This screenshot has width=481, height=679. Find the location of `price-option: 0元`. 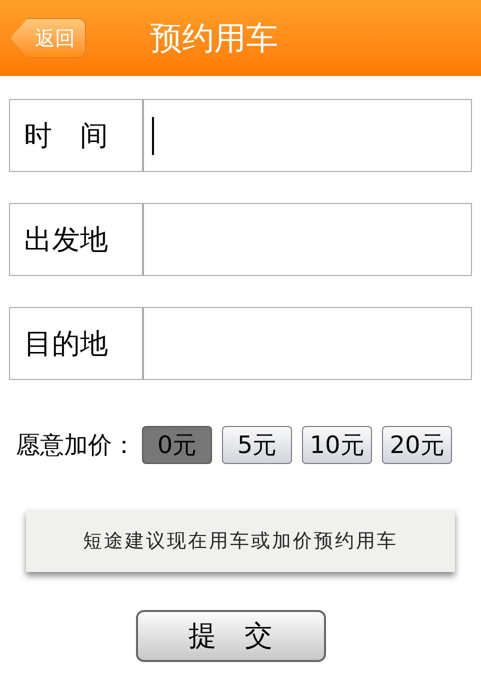

price-option: 0元 is located at coordinates (177, 445).